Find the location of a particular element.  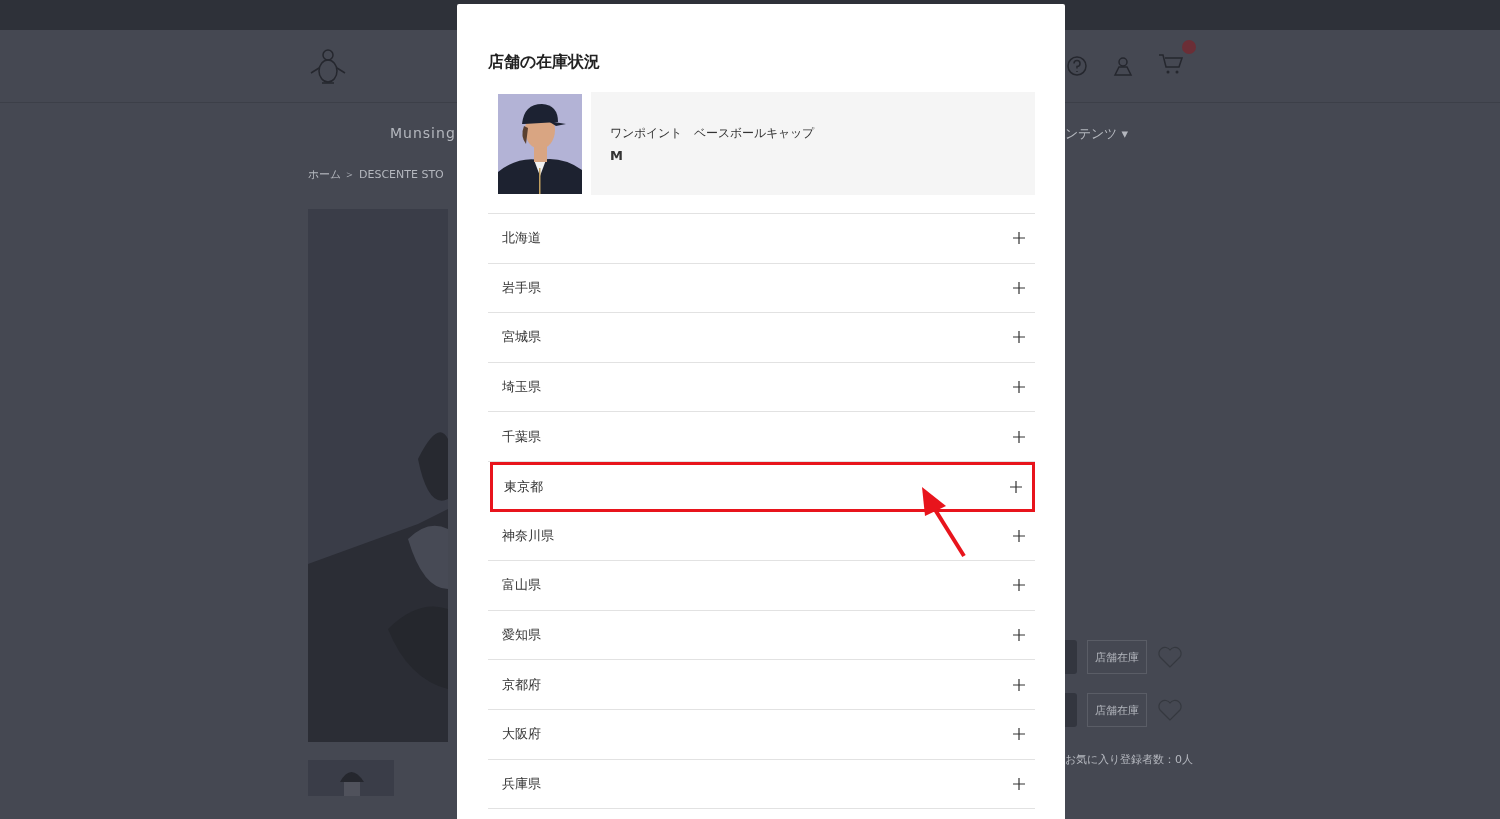

prefecture-name: 岩手県 is located at coordinates (521, 287).